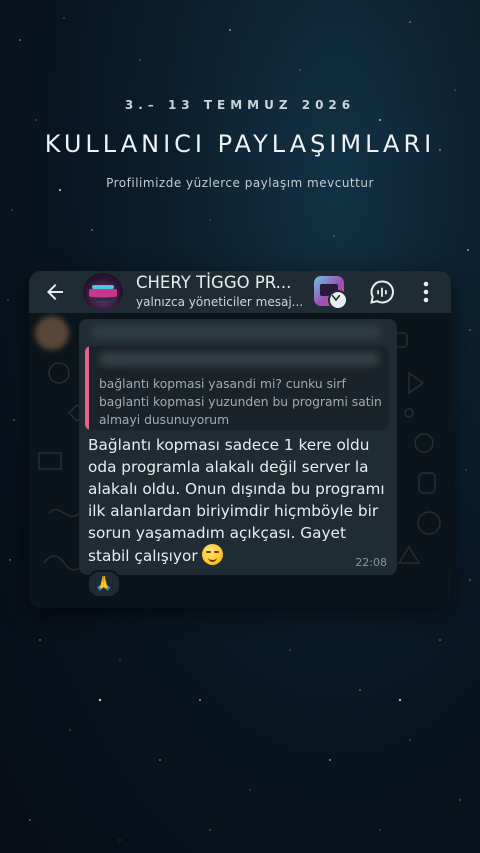 Image resolution: width=480 pixels, height=853 pixels. What do you see at coordinates (103, 292) in the screenshot?
I see `group-avatar` at bounding box center [103, 292].